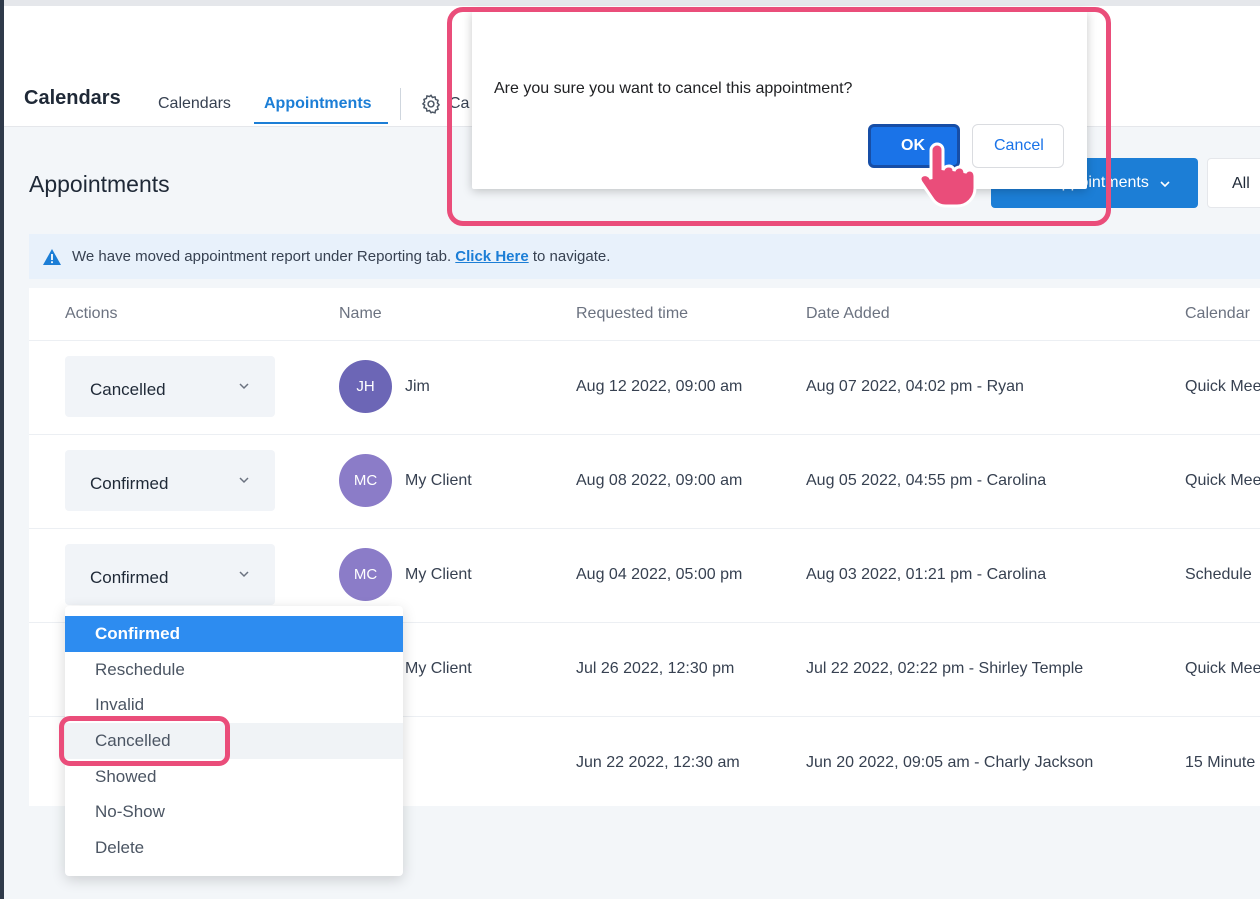  What do you see at coordinates (1220, 762) in the screenshot?
I see `calendar-name: 15 Minute` at bounding box center [1220, 762].